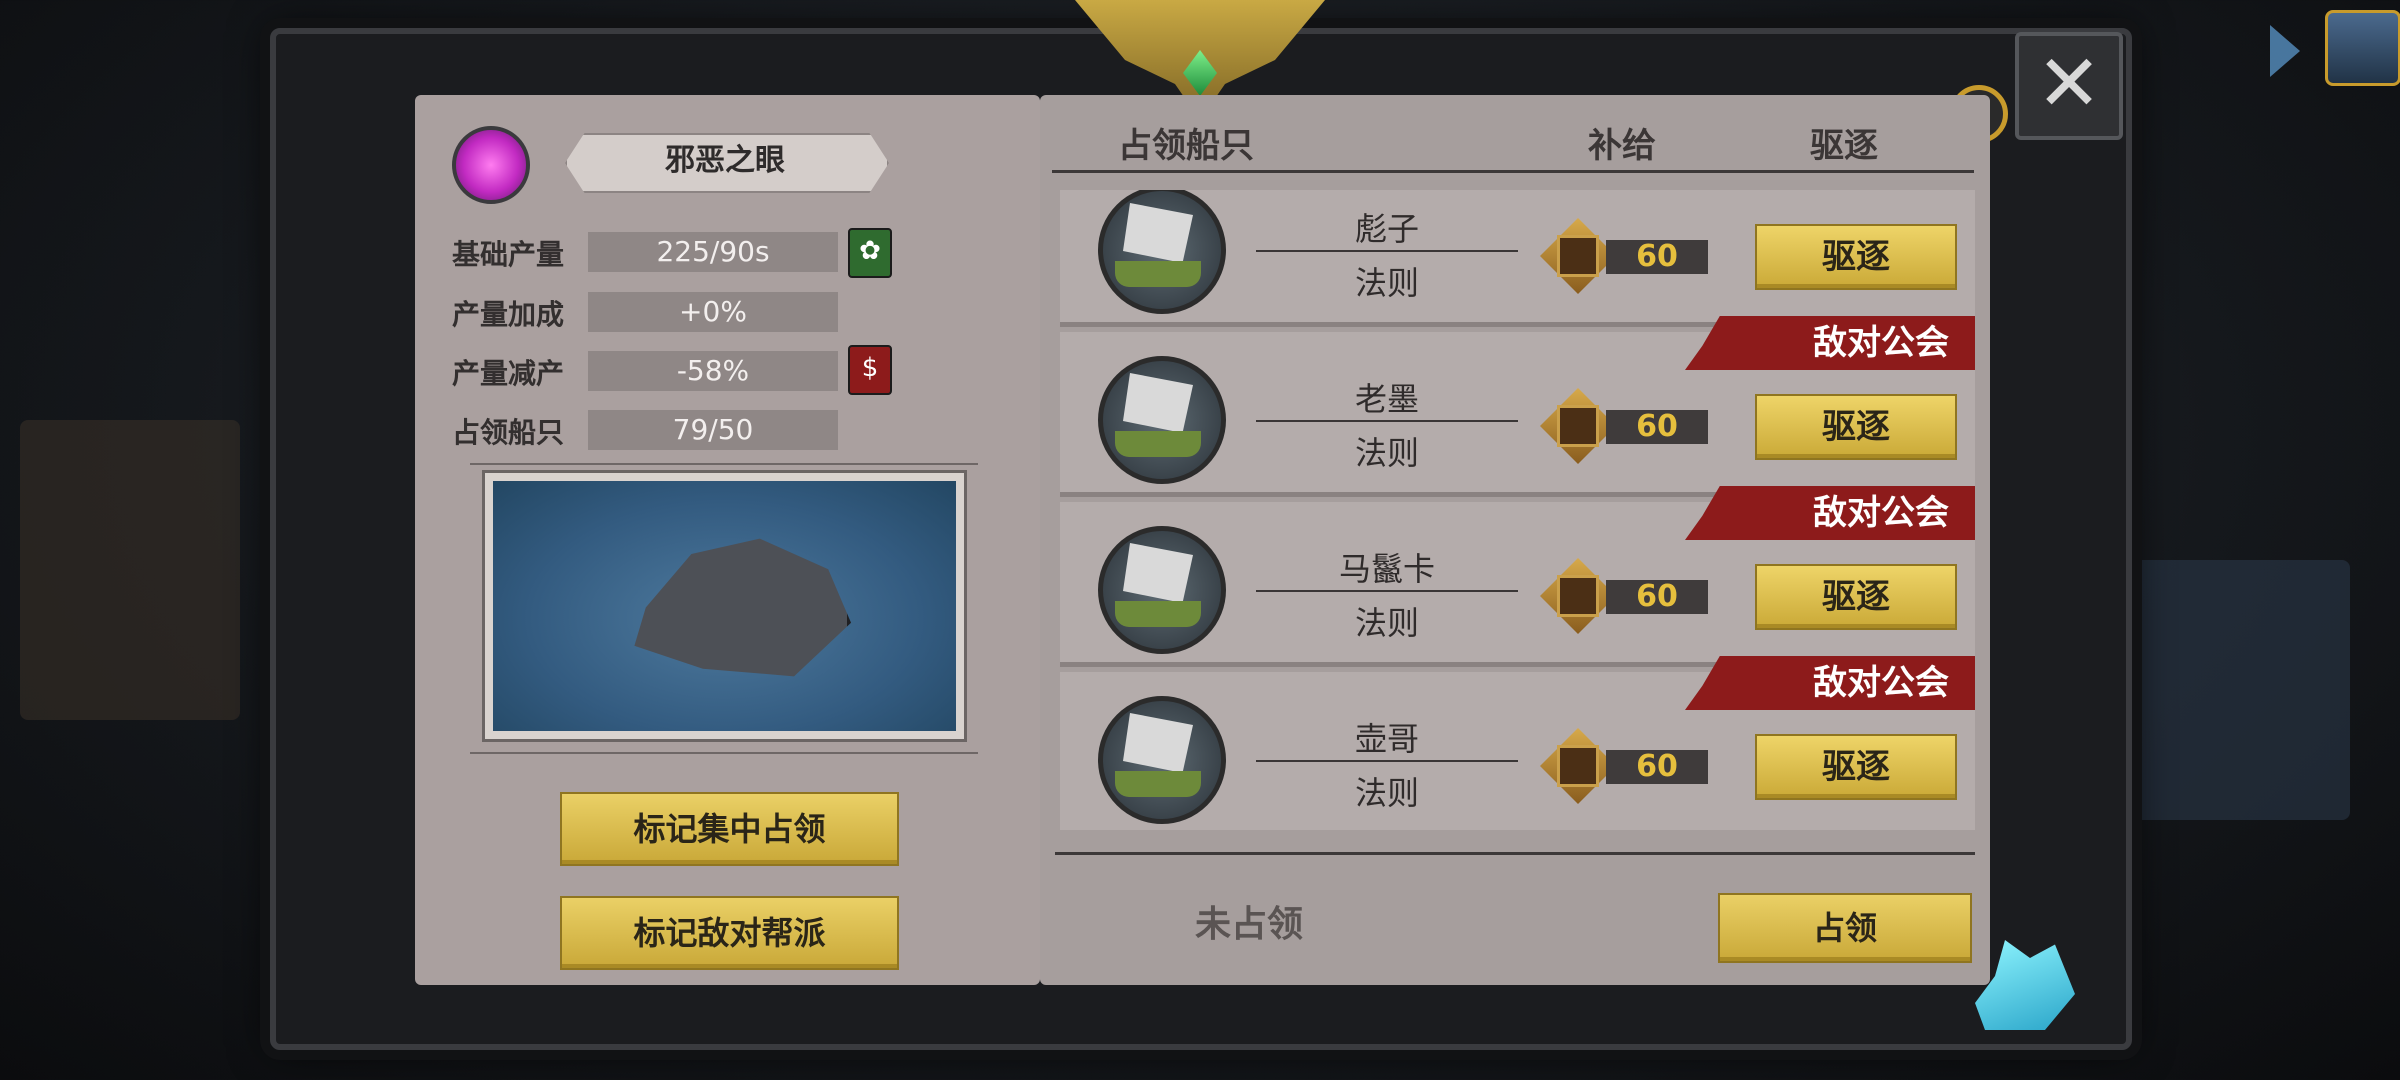 The height and width of the screenshot is (1080, 2400). Describe the element at coordinates (729, 933) in the screenshot. I see `mark-hostile-gang-button: 标记敌对帮派` at that location.